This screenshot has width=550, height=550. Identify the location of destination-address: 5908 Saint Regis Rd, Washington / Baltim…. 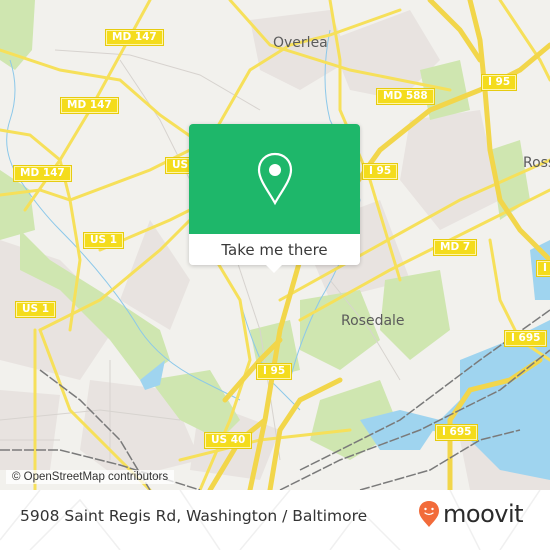
(194, 516).